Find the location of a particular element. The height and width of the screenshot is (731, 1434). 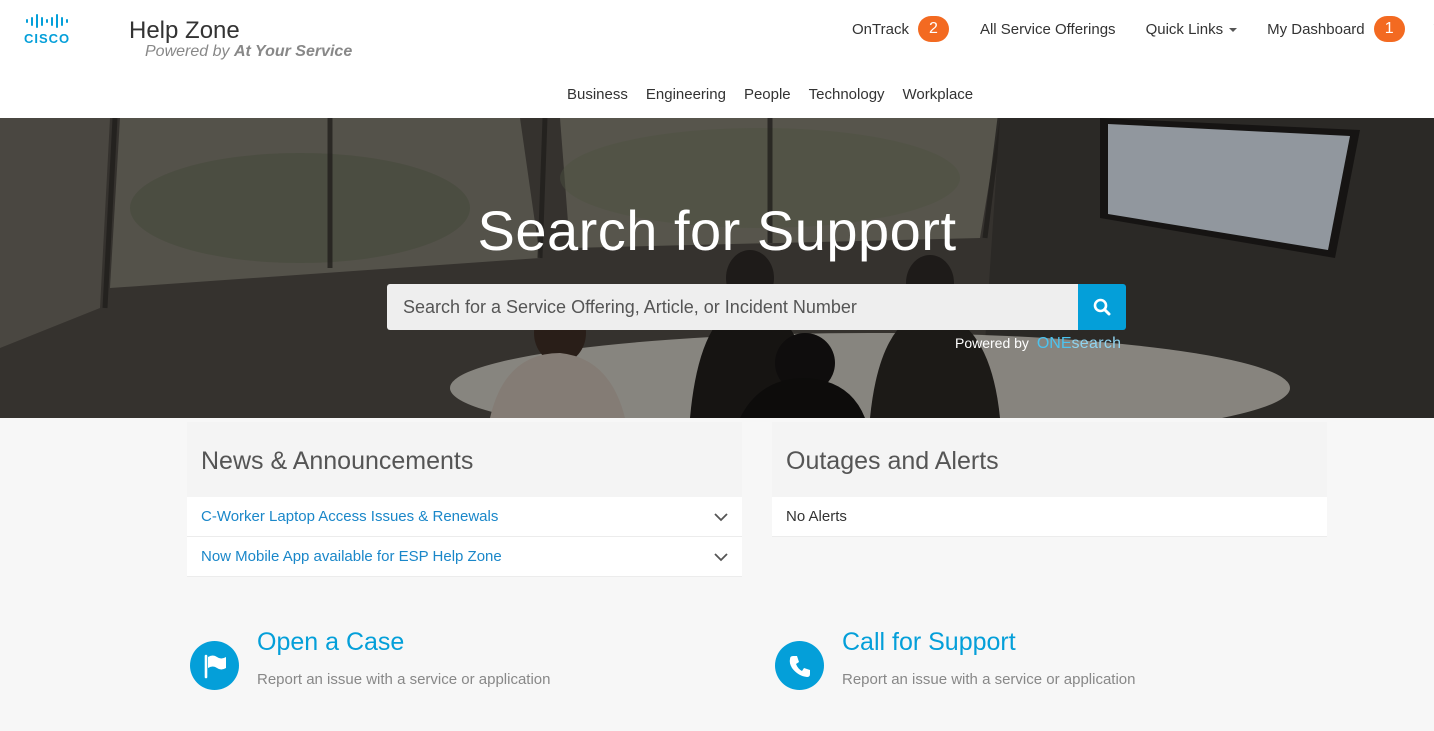

nav-all-service-offerings-label: All Service Offerings is located at coordinates (1047, 29).